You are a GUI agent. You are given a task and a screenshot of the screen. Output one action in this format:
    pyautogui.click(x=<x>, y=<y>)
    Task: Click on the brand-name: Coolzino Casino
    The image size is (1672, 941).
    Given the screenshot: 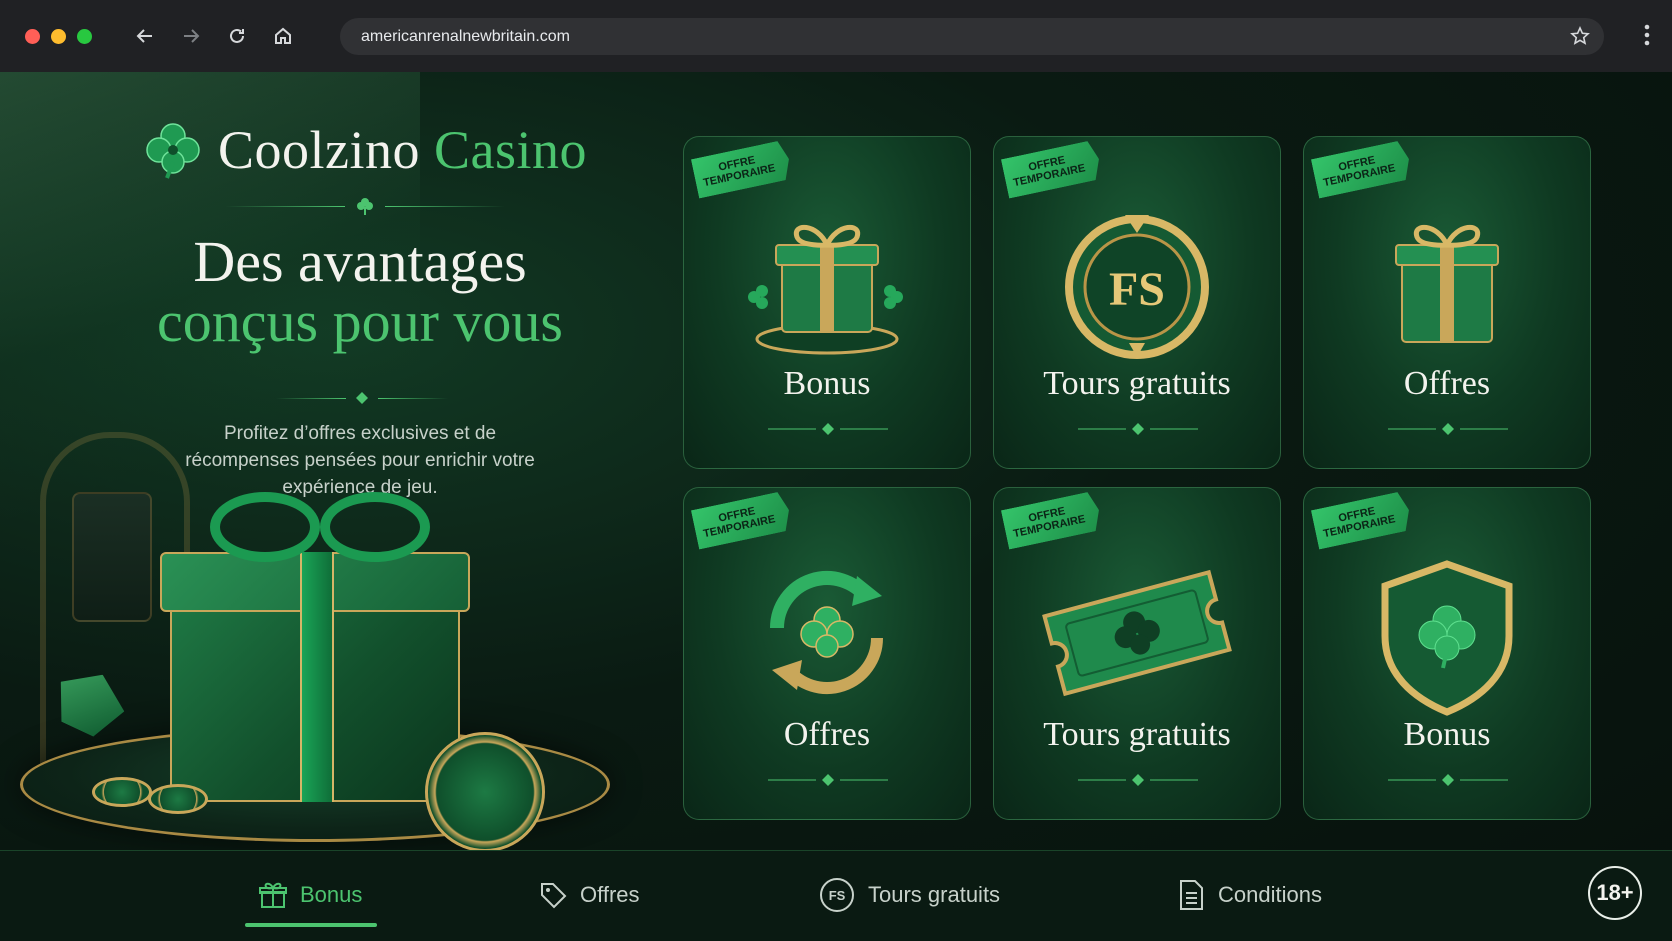 What is the action you would take?
    pyautogui.click(x=402, y=150)
    